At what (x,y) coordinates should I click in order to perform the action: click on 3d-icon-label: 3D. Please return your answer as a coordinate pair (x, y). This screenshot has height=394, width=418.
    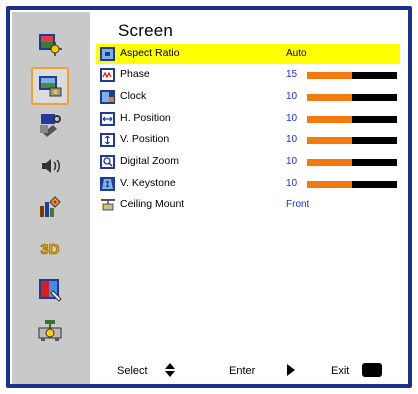
    Looking at the image, I should click on (50, 249).